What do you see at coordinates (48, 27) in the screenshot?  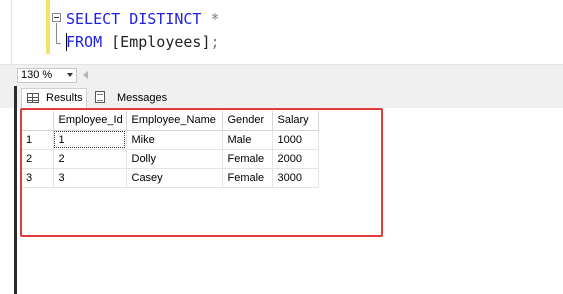 I see `change-indicator` at bounding box center [48, 27].